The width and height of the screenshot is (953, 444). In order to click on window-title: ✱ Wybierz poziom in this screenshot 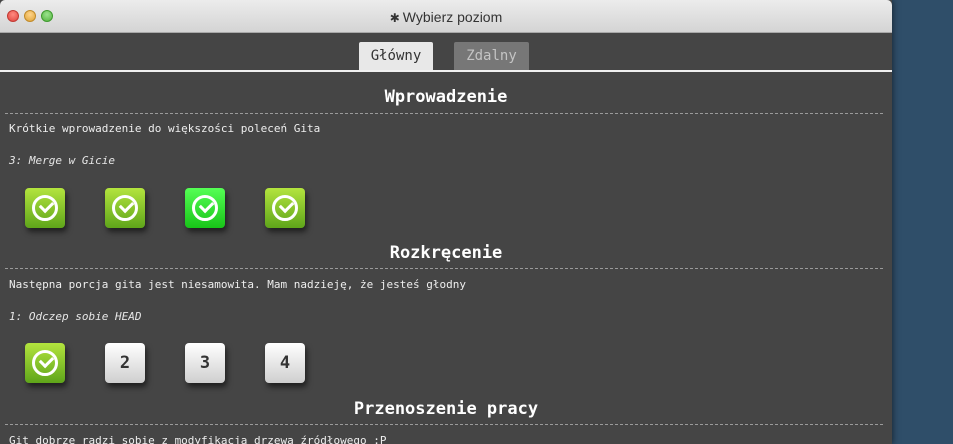, I will do `click(446, 16)`.